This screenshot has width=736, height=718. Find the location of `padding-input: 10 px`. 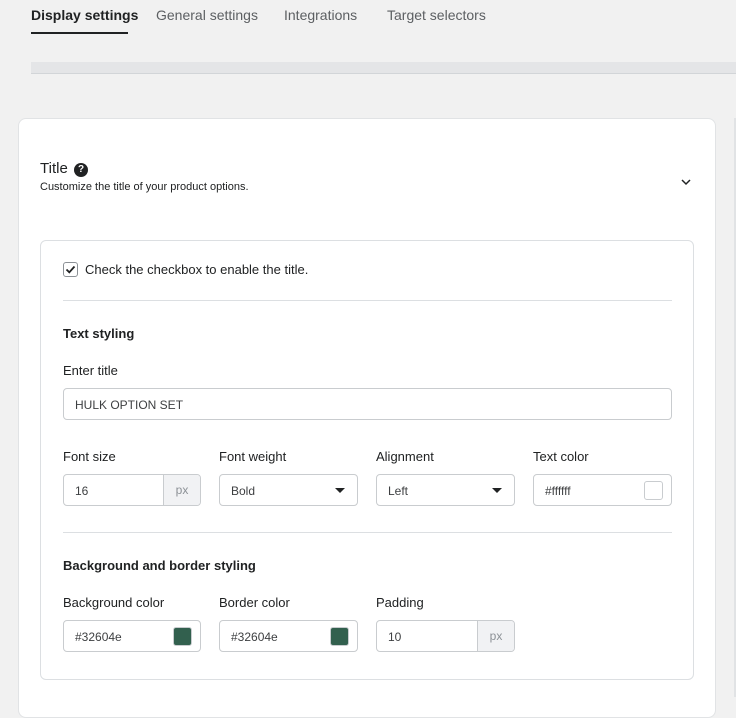

padding-input: 10 px is located at coordinates (445, 636).